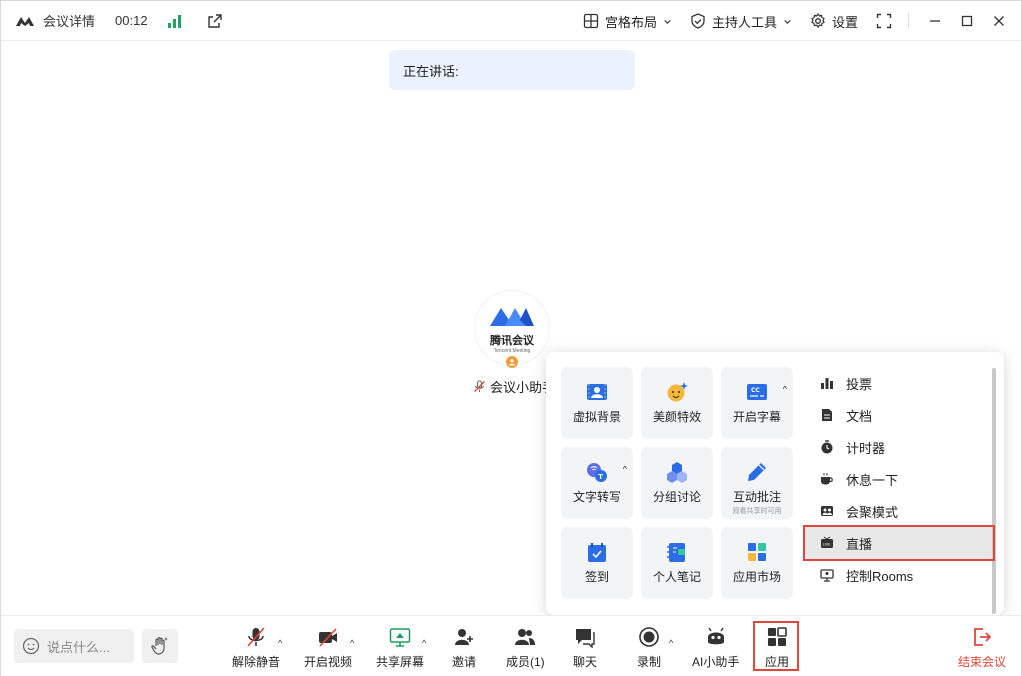 This screenshot has height=676, width=1022. What do you see at coordinates (512, 70) in the screenshot?
I see `speaking-indicator: 正在讲话:` at bounding box center [512, 70].